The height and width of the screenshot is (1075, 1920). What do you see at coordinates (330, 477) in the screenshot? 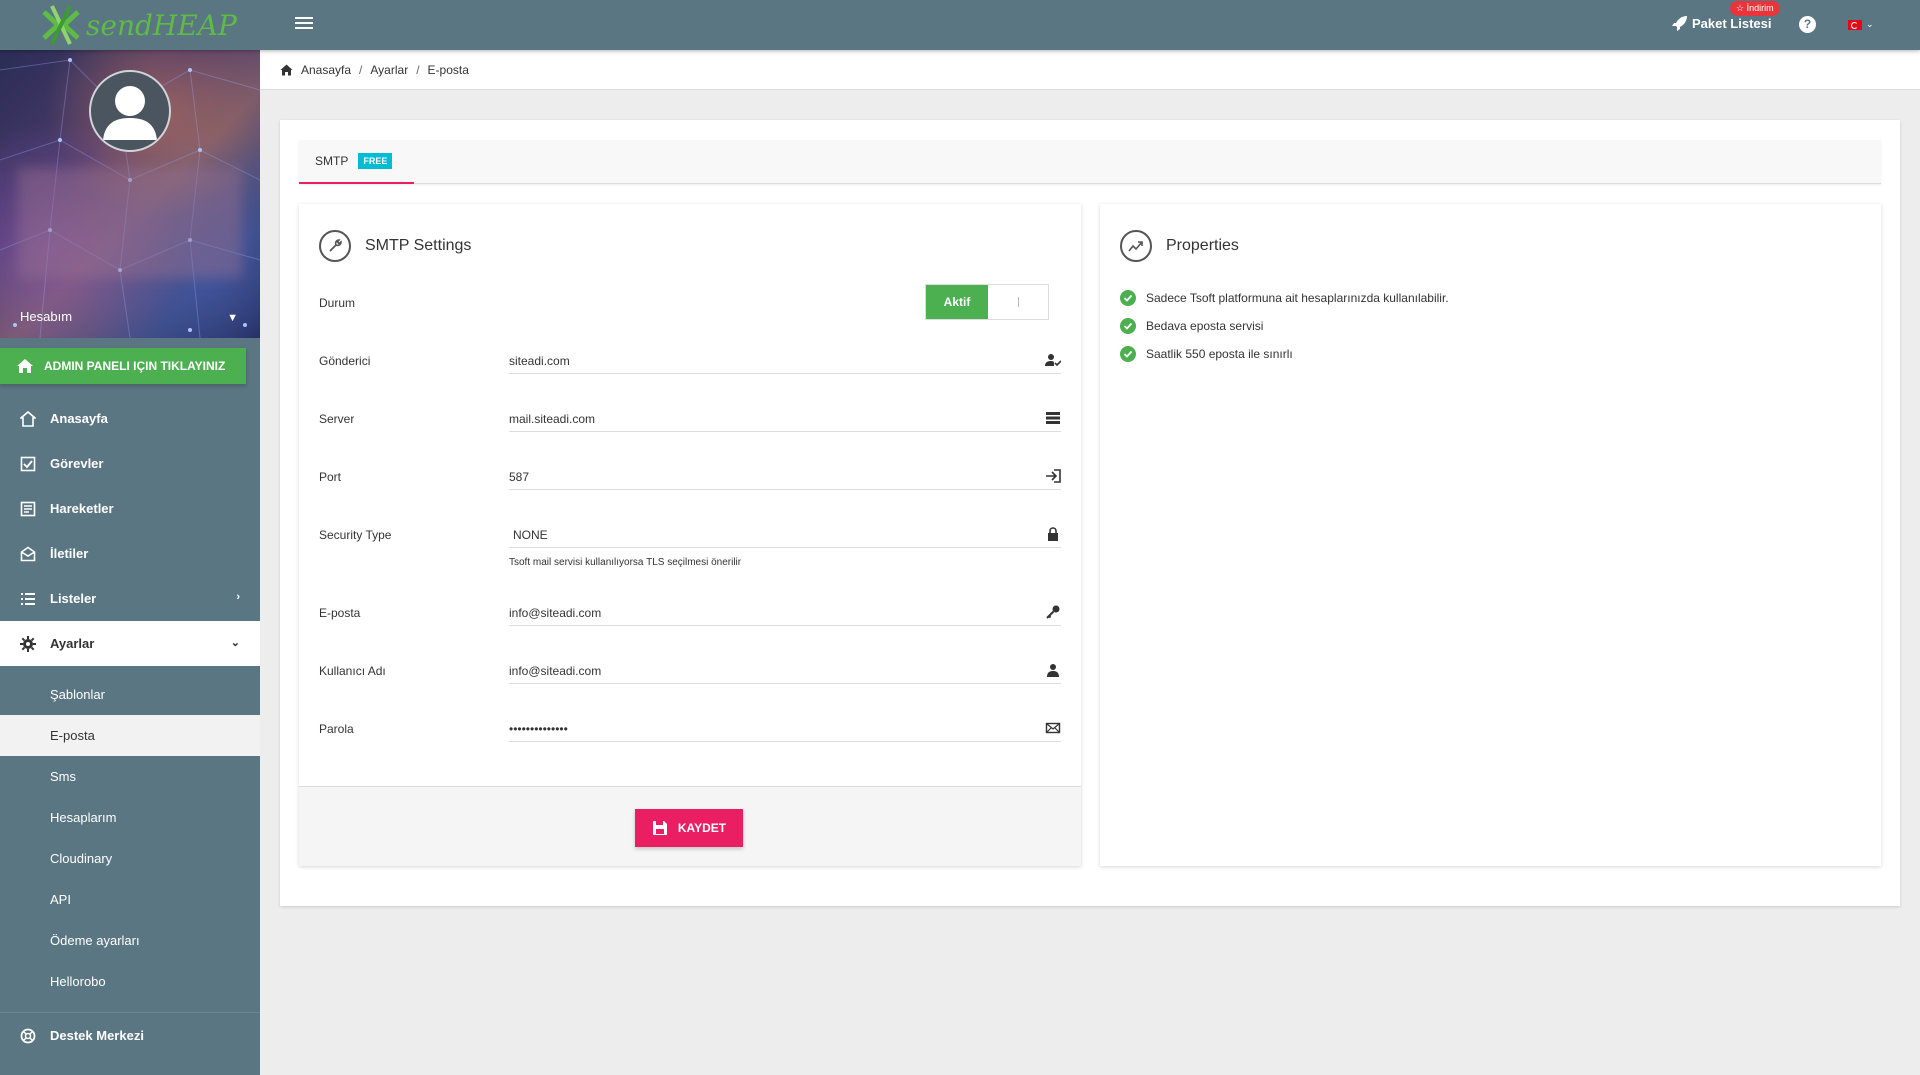
I see `port-label: Port` at bounding box center [330, 477].